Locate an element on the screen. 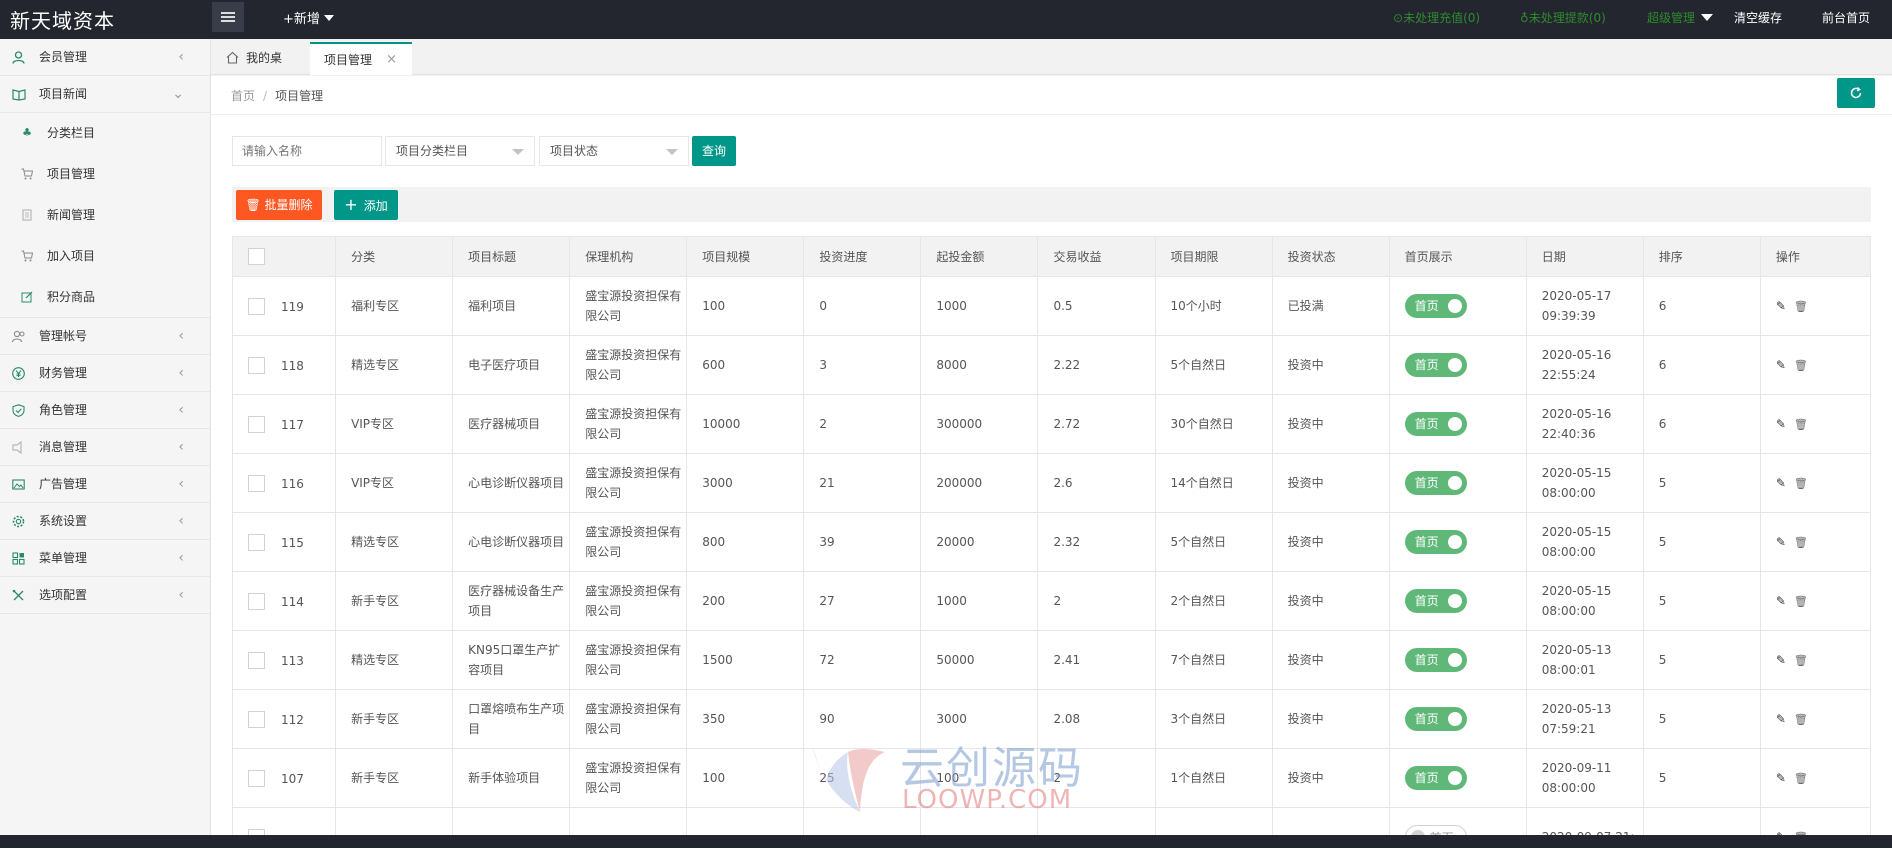 Image resolution: width=1892 pixels, height=848 pixels. sidebar-item-finance: 财务管理 ‹ is located at coordinates (105, 373).